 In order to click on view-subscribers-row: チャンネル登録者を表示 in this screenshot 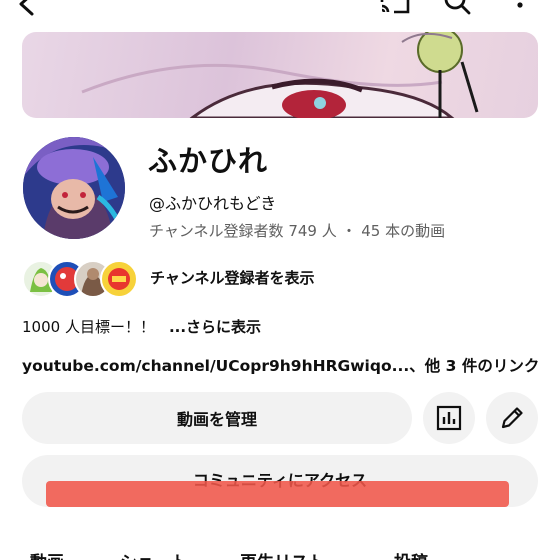, I will do `click(232, 278)`.